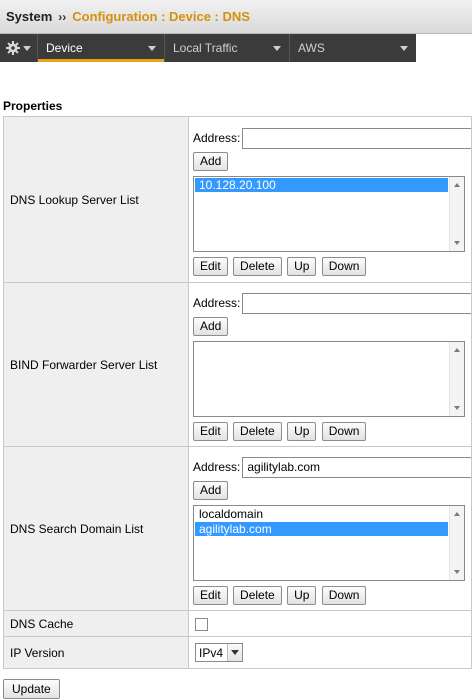 Image resolution: width=472 pixels, height=700 pixels. What do you see at coordinates (210, 595) in the screenshot?
I see `dns-search-edit-button: Edit` at bounding box center [210, 595].